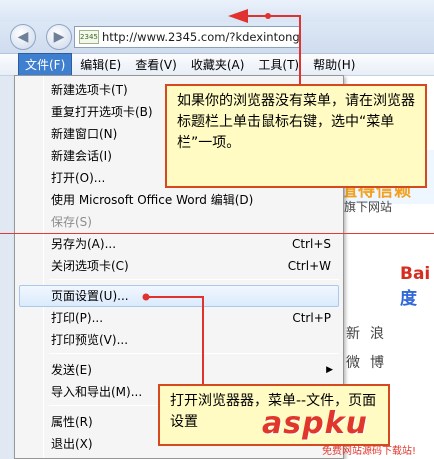 Image resolution: width=434 pixels, height=459 pixels. I want to click on menu-file: 文件(F), so click(45, 64).